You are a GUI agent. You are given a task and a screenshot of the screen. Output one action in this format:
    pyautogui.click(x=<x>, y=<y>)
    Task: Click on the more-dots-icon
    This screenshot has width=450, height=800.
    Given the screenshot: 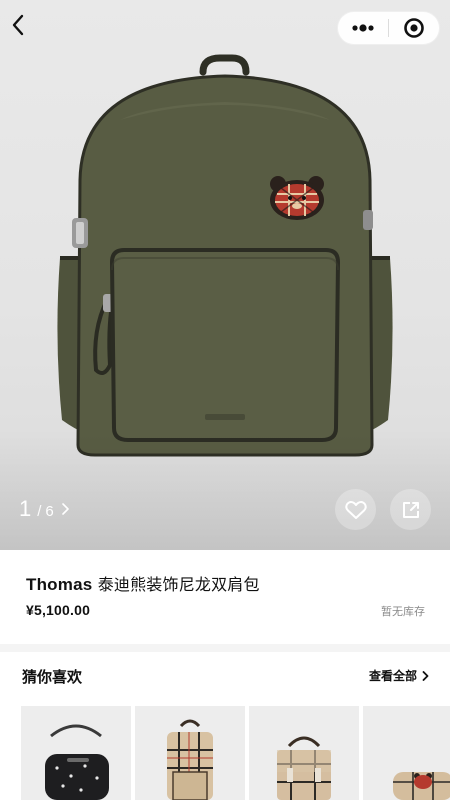 What is the action you would take?
    pyautogui.click(x=363, y=28)
    